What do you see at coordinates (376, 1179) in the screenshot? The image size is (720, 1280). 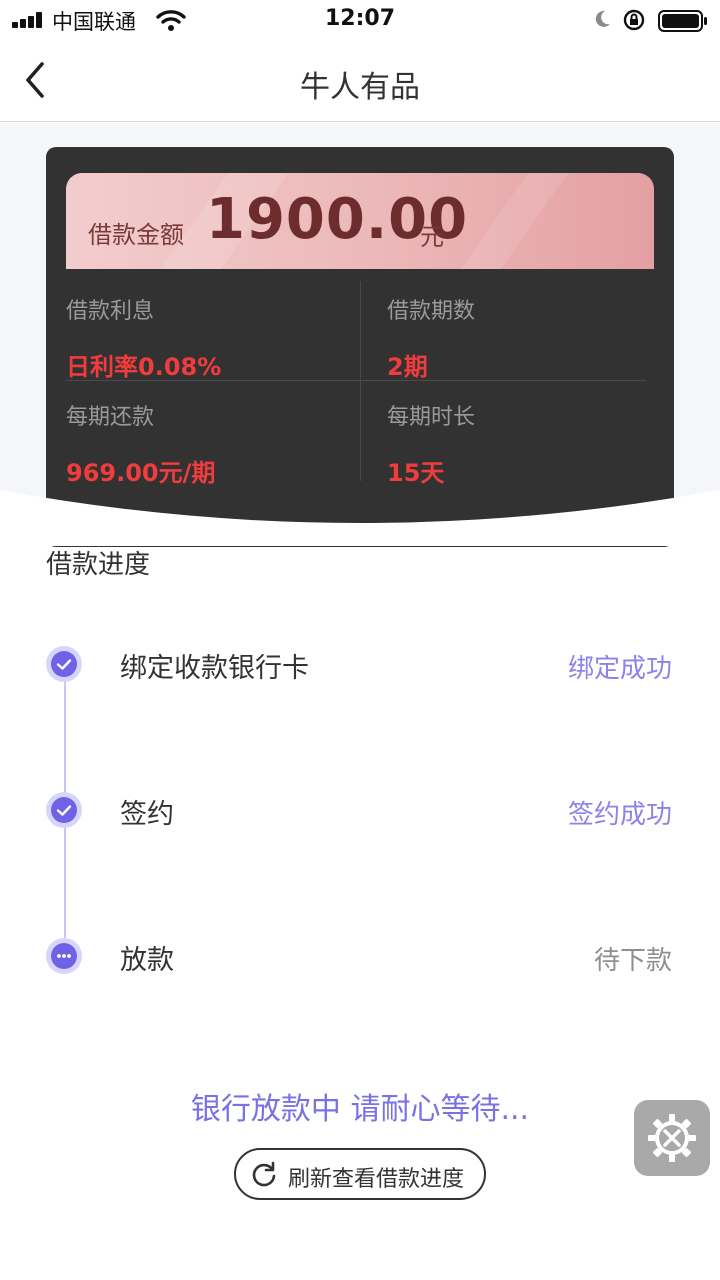 I see `refresh-button-label: 刷新查看借款进度` at bounding box center [376, 1179].